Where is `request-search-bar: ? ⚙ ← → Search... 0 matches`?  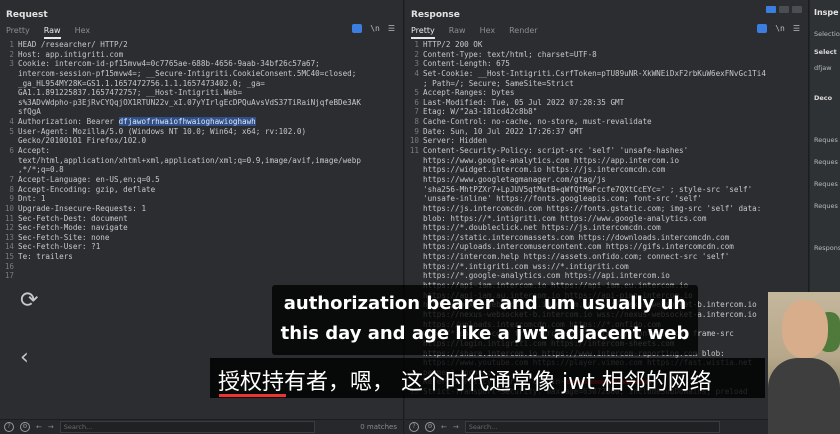
request-search-bar: ? ⚙ ← → Search... 0 matches is located at coordinates (201, 426).